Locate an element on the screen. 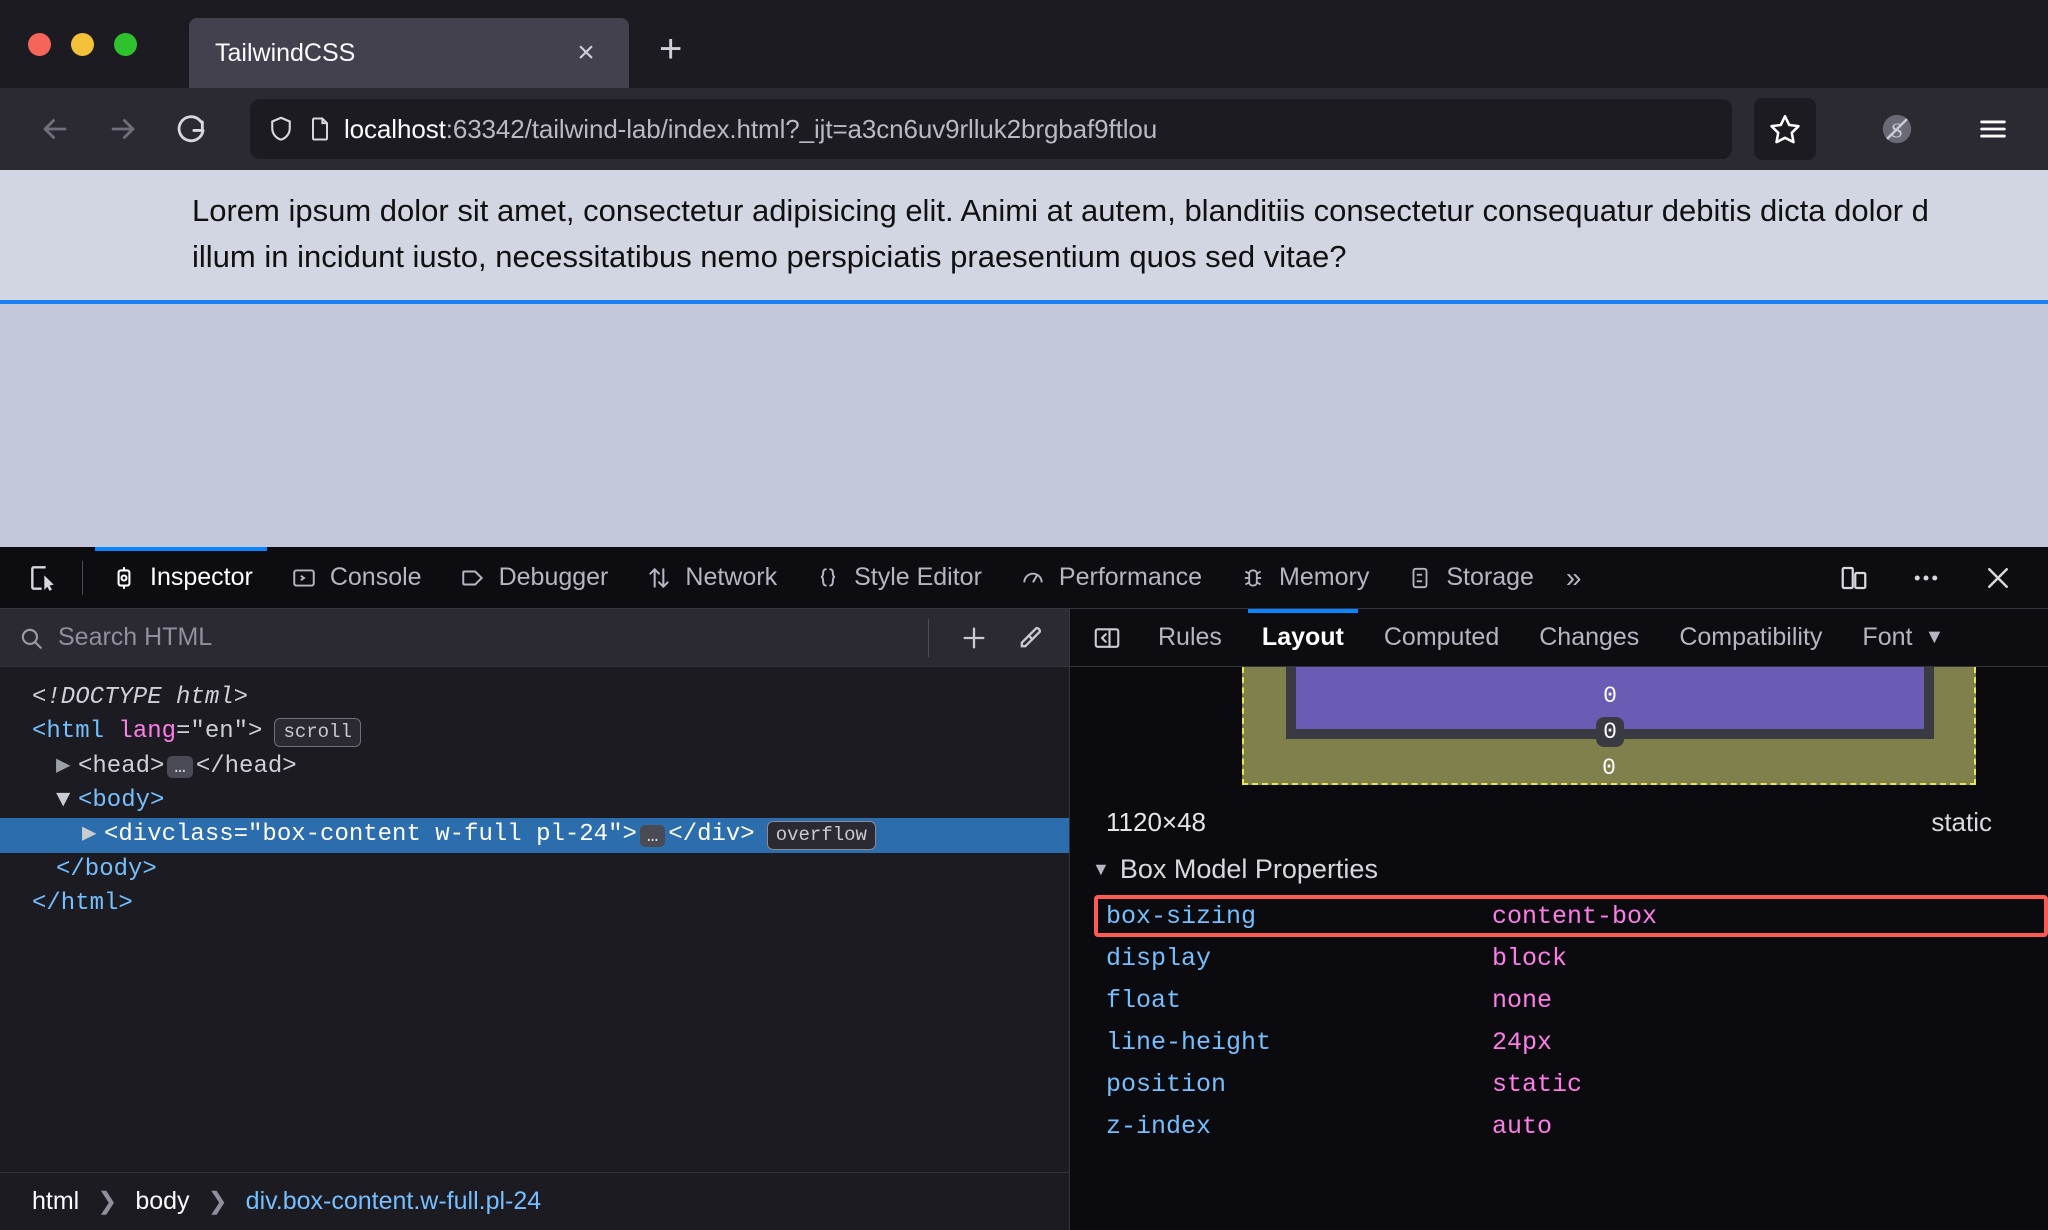  close-window-button is located at coordinates (39, 44).